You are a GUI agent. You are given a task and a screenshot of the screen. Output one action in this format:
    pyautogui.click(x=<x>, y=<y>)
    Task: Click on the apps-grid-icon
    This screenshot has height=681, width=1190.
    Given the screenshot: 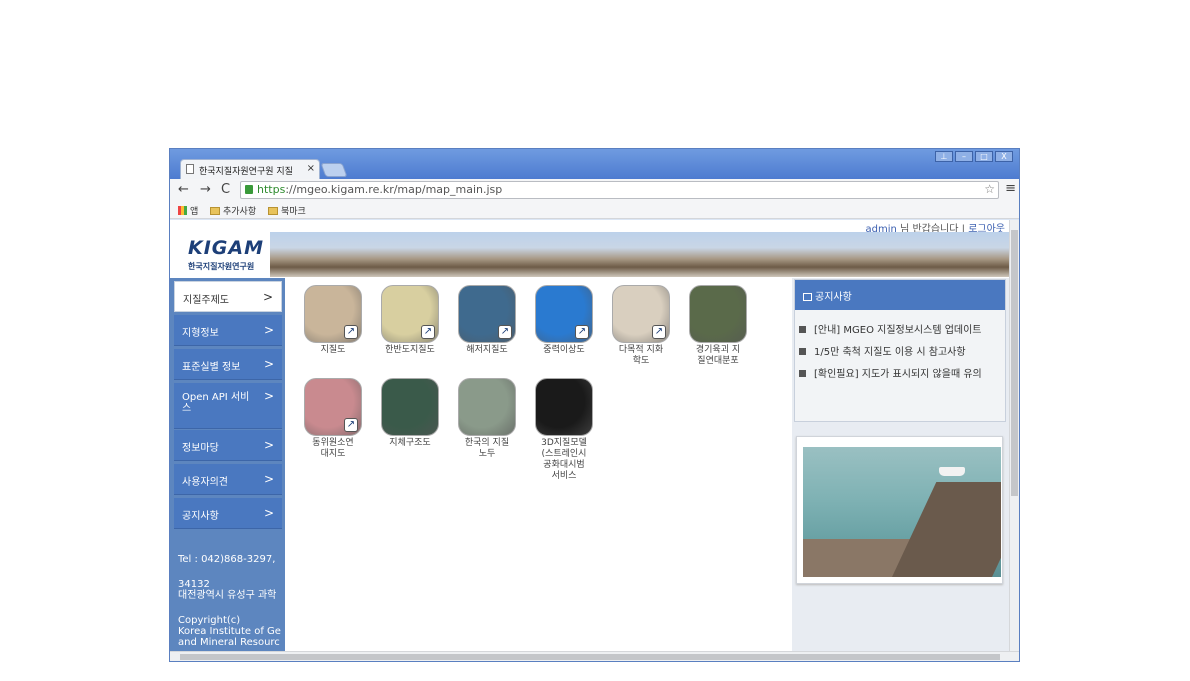 What is the action you would take?
    pyautogui.click(x=182, y=210)
    